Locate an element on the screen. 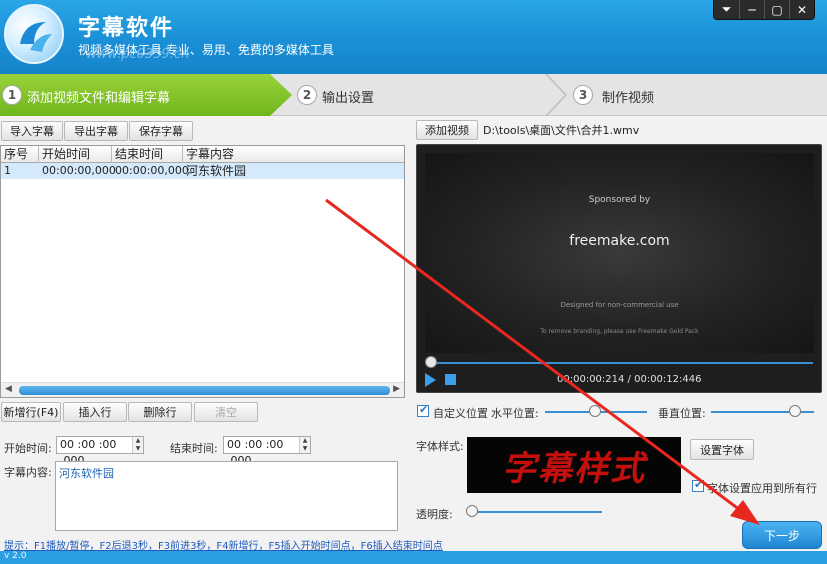  content-label: 字幕内容: is located at coordinates (28, 472).